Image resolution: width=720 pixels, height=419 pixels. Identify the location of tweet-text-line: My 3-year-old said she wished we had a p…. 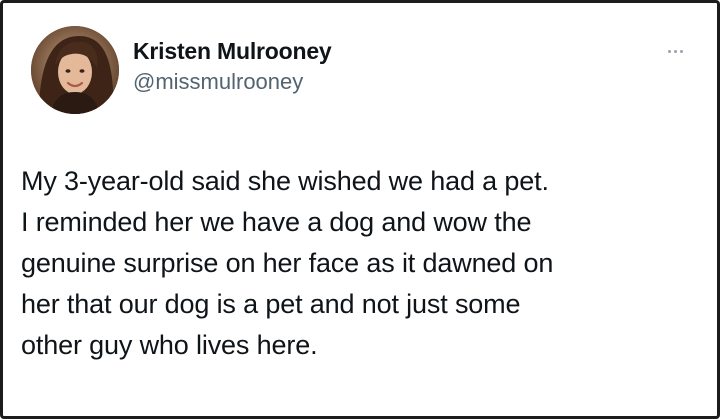
(285, 181).